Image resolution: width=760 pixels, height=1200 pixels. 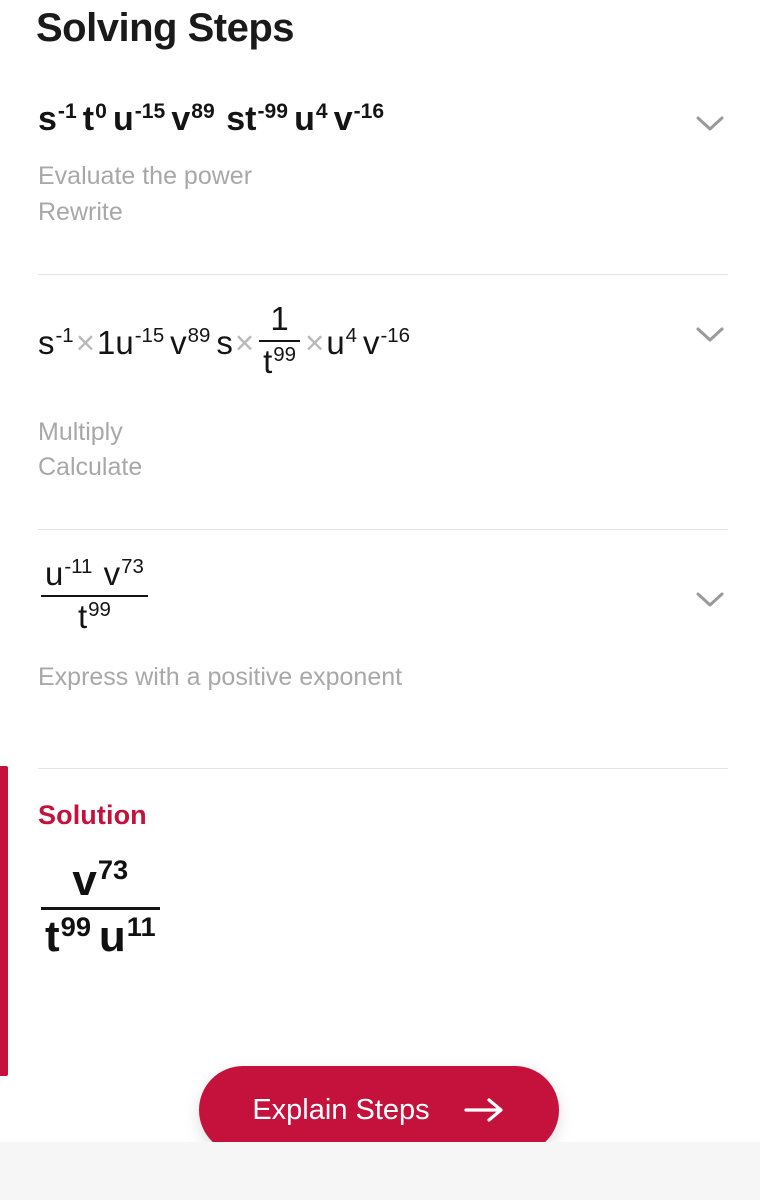 I want to click on fraction-denominator: t99 u11, so click(x=100, y=936).